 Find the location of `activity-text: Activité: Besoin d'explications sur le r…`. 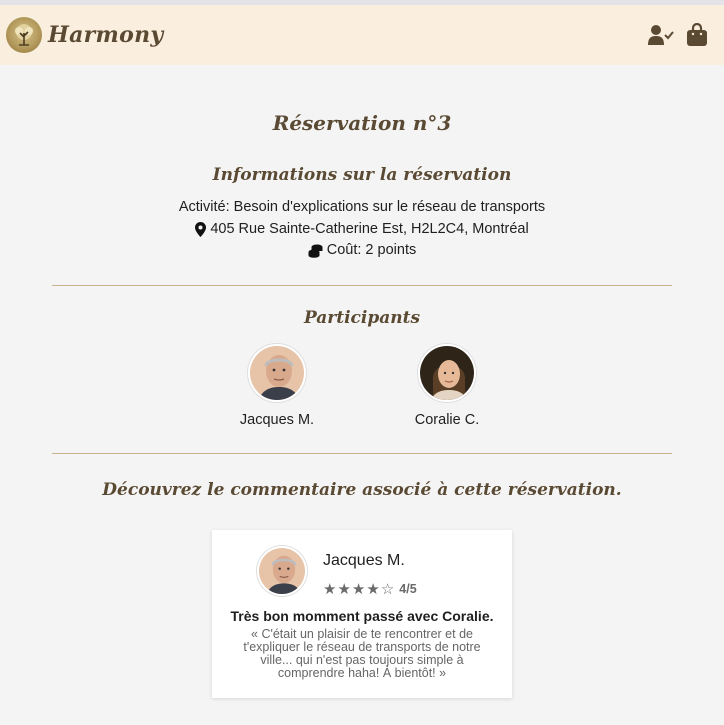

activity-text: Activité: Besoin d'explications sur le r… is located at coordinates (362, 207).